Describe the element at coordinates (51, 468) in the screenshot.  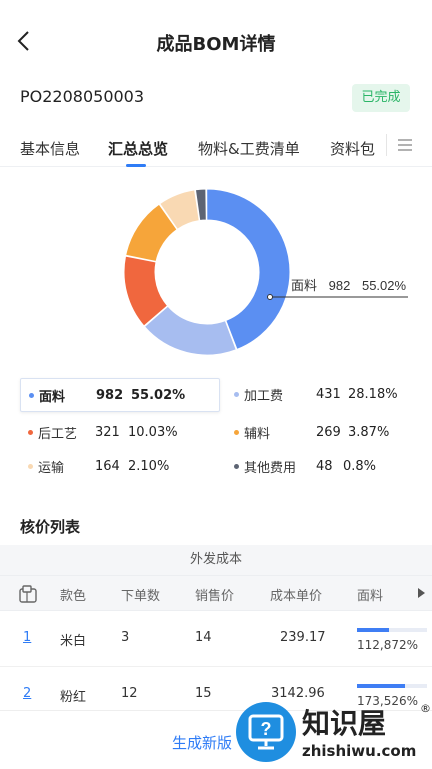
I see `legend-name: 运输` at that location.